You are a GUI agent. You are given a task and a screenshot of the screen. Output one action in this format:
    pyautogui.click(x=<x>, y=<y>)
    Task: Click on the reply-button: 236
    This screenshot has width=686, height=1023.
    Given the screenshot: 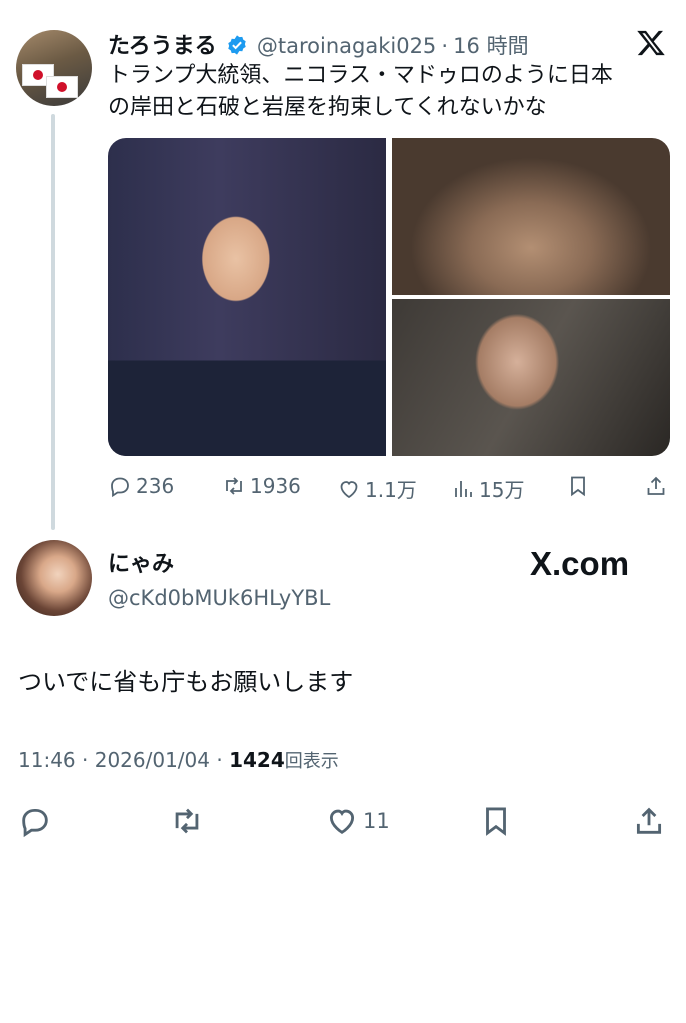 What is the action you would take?
    pyautogui.click(x=141, y=486)
    